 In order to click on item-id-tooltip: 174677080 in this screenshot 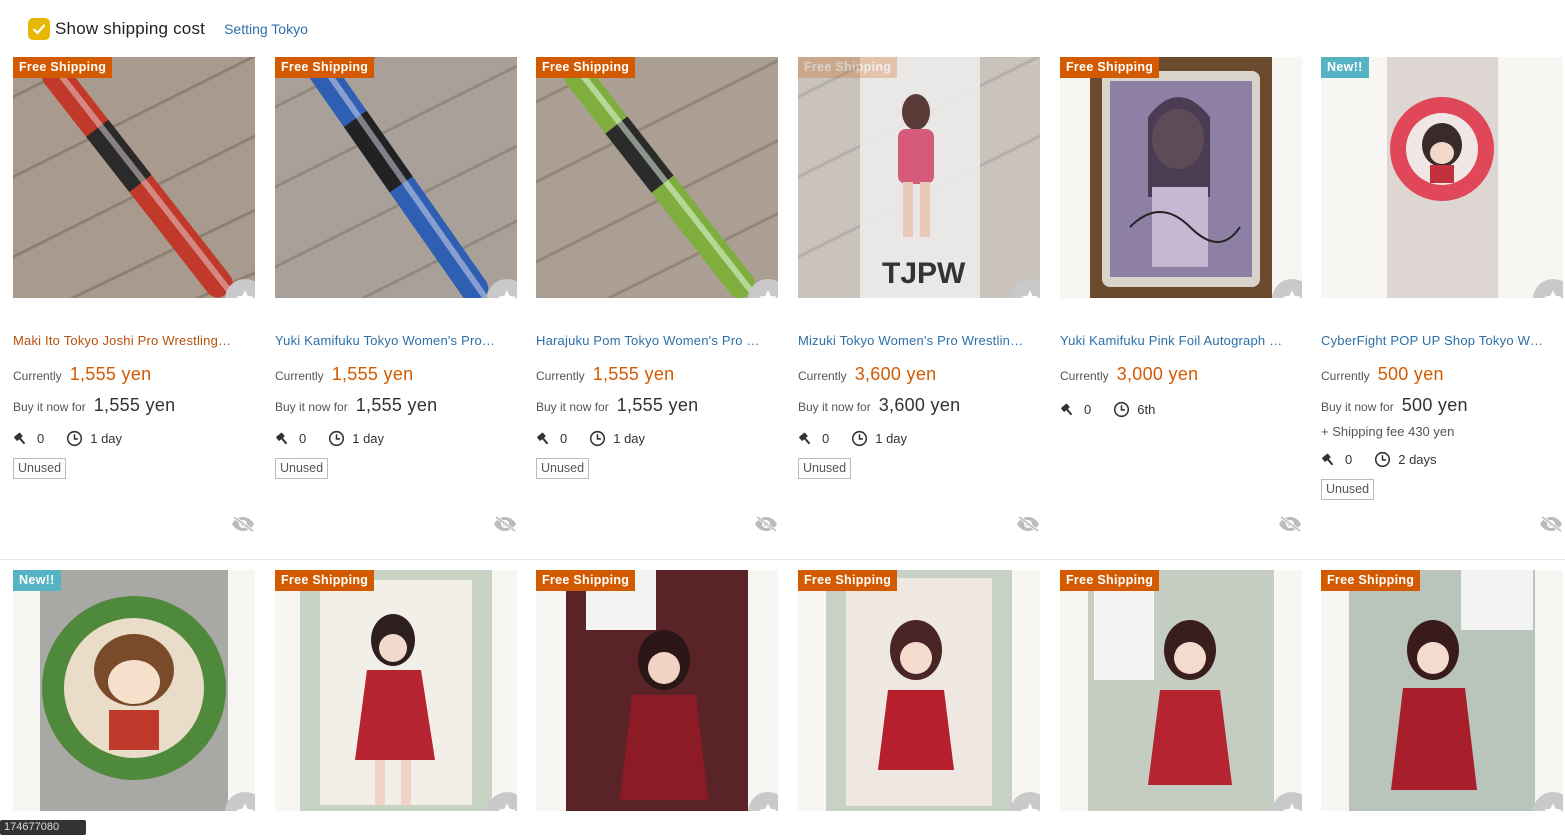, I will do `click(43, 827)`.